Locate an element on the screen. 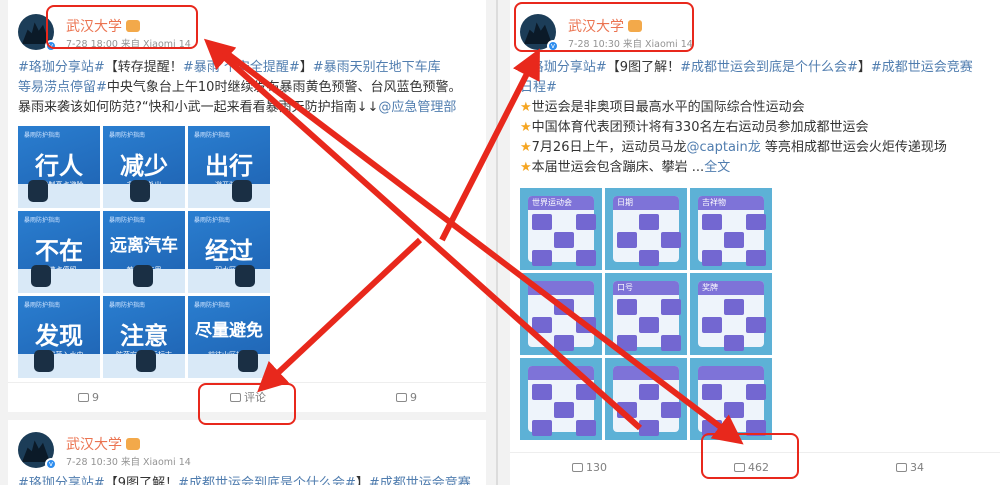 Image resolution: width=1000 pixels, height=485 pixels. image-thumbnail: 暴雨防护指南注意防范安全警示标志 is located at coordinates (144, 337).